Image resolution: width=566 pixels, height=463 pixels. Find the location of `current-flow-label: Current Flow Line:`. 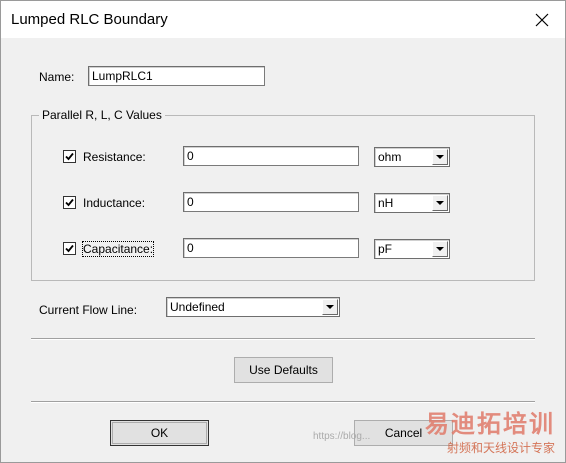

current-flow-label: Current Flow Line: is located at coordinates (88, 310).